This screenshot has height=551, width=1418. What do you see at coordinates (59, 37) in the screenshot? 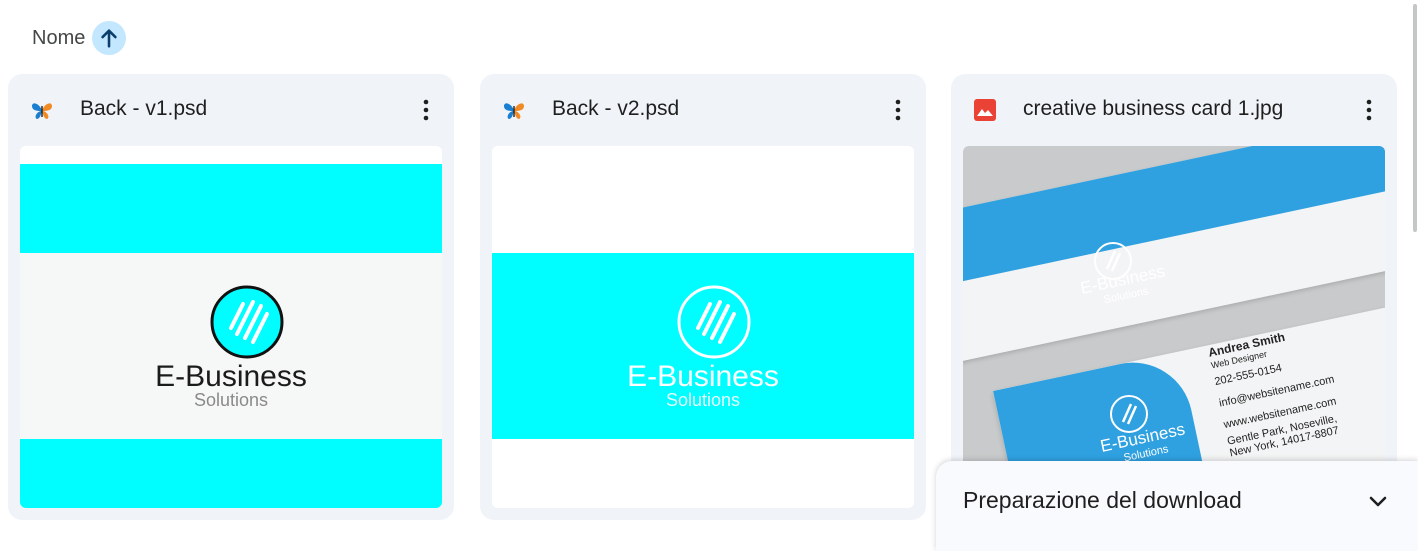
I see `sort-label: Nome` at bounding box center [59, 37].